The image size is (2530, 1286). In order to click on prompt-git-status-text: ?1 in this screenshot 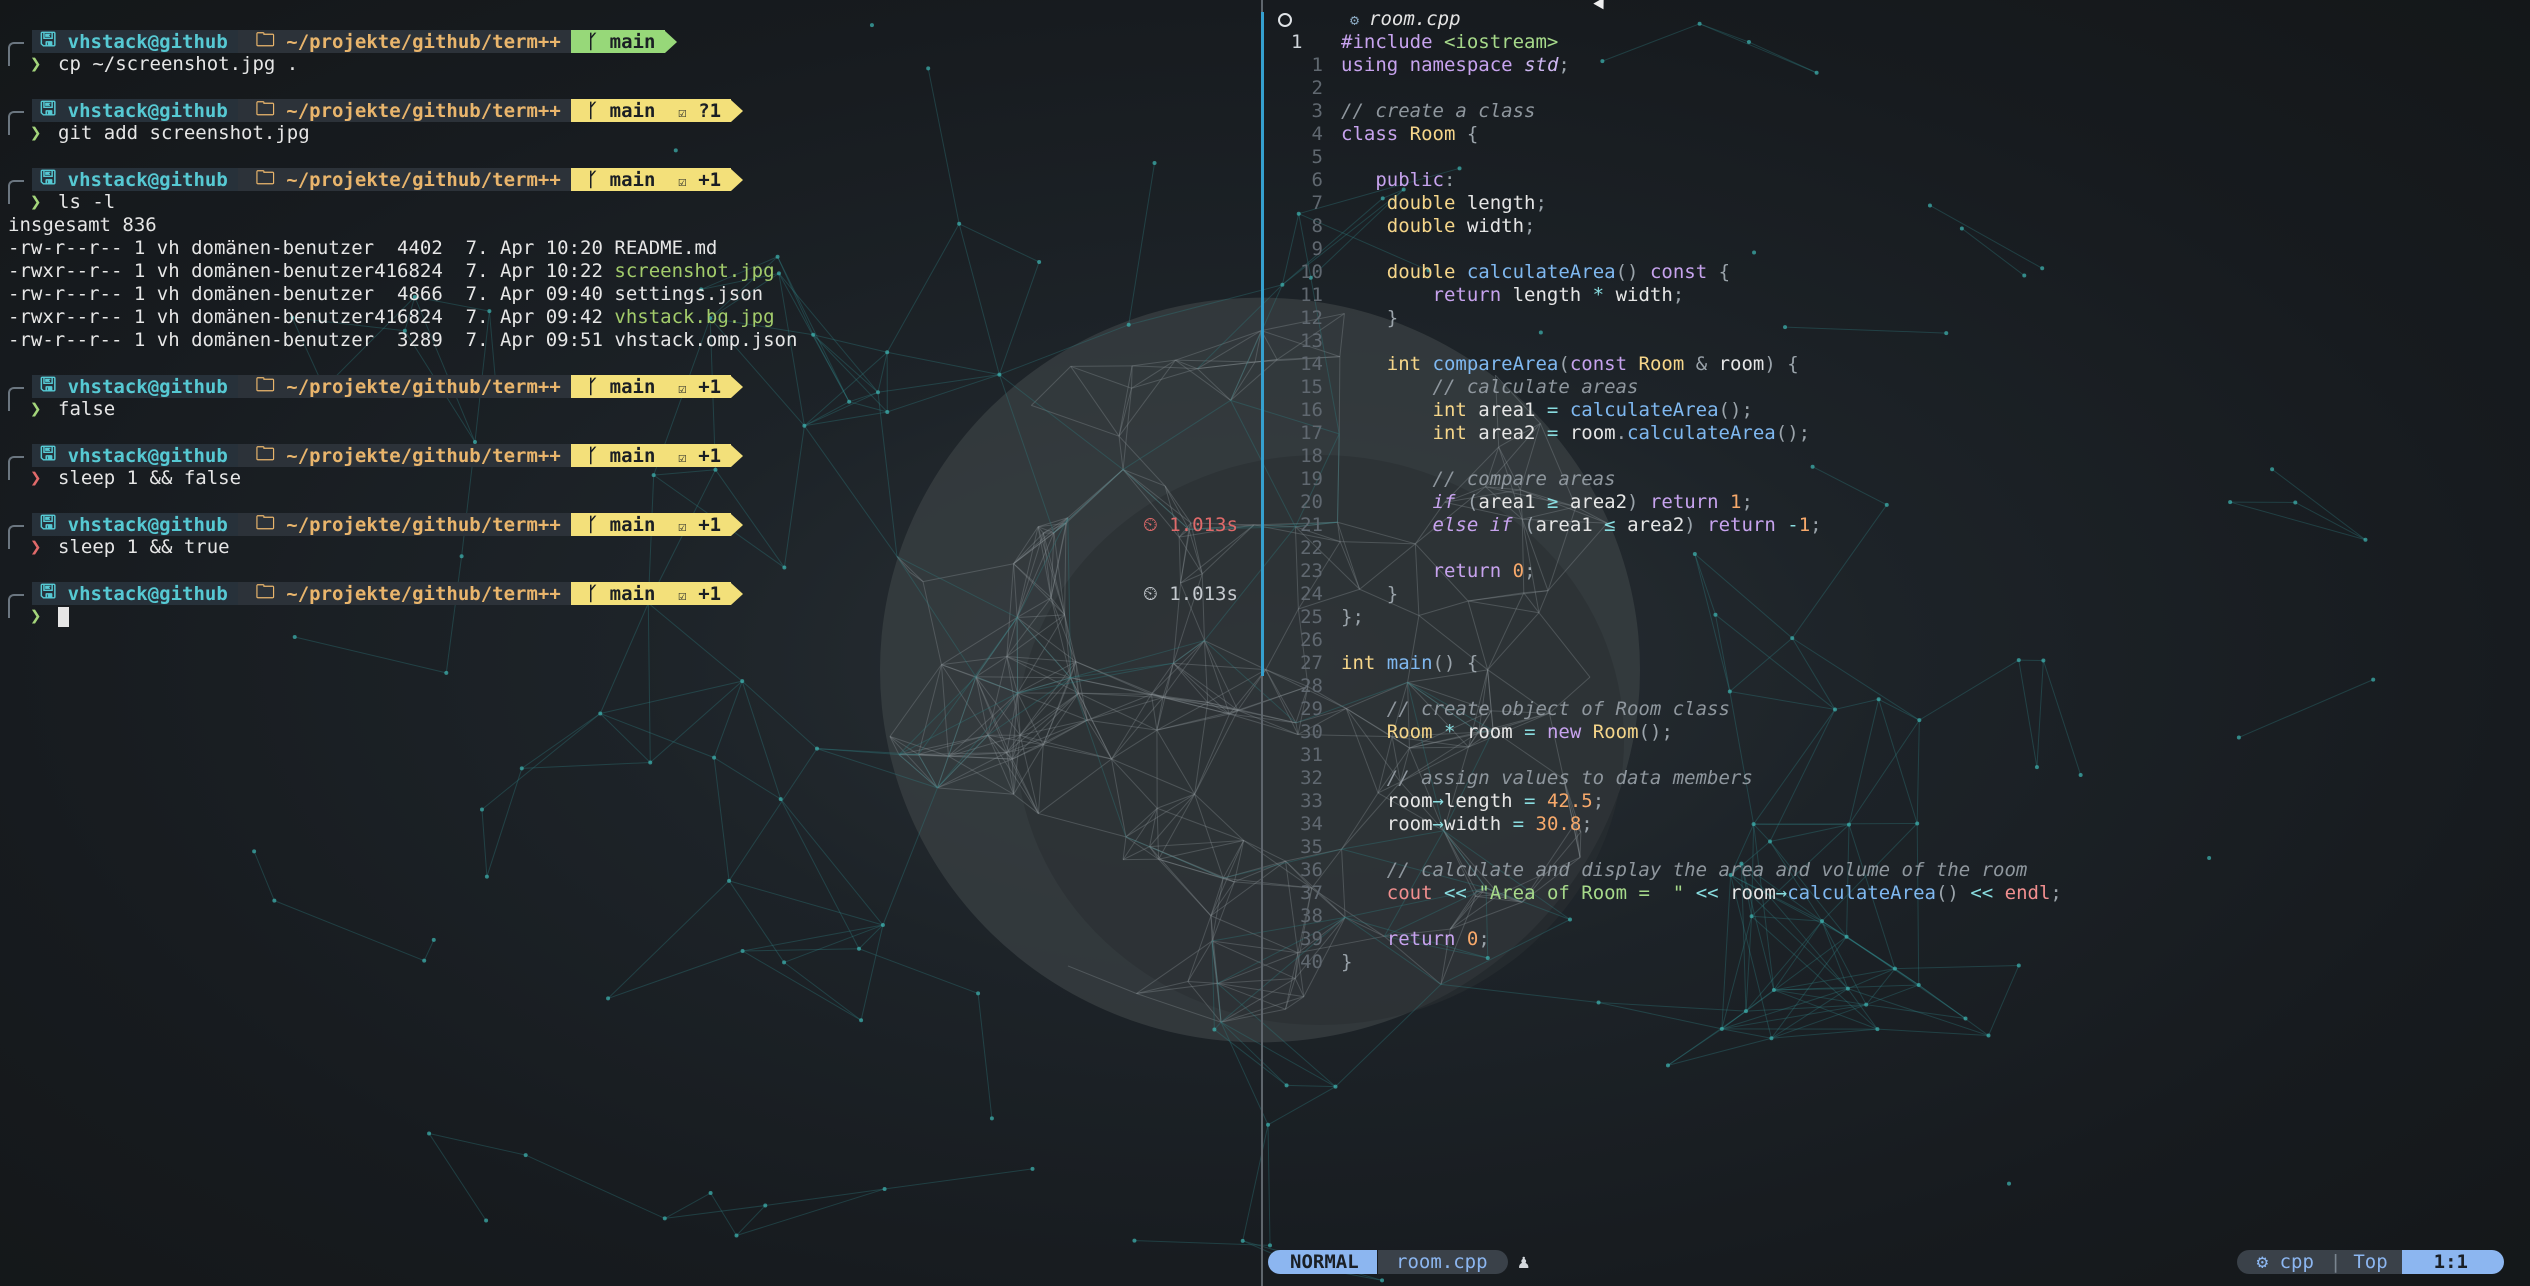, I will do `click(710, 110)`.